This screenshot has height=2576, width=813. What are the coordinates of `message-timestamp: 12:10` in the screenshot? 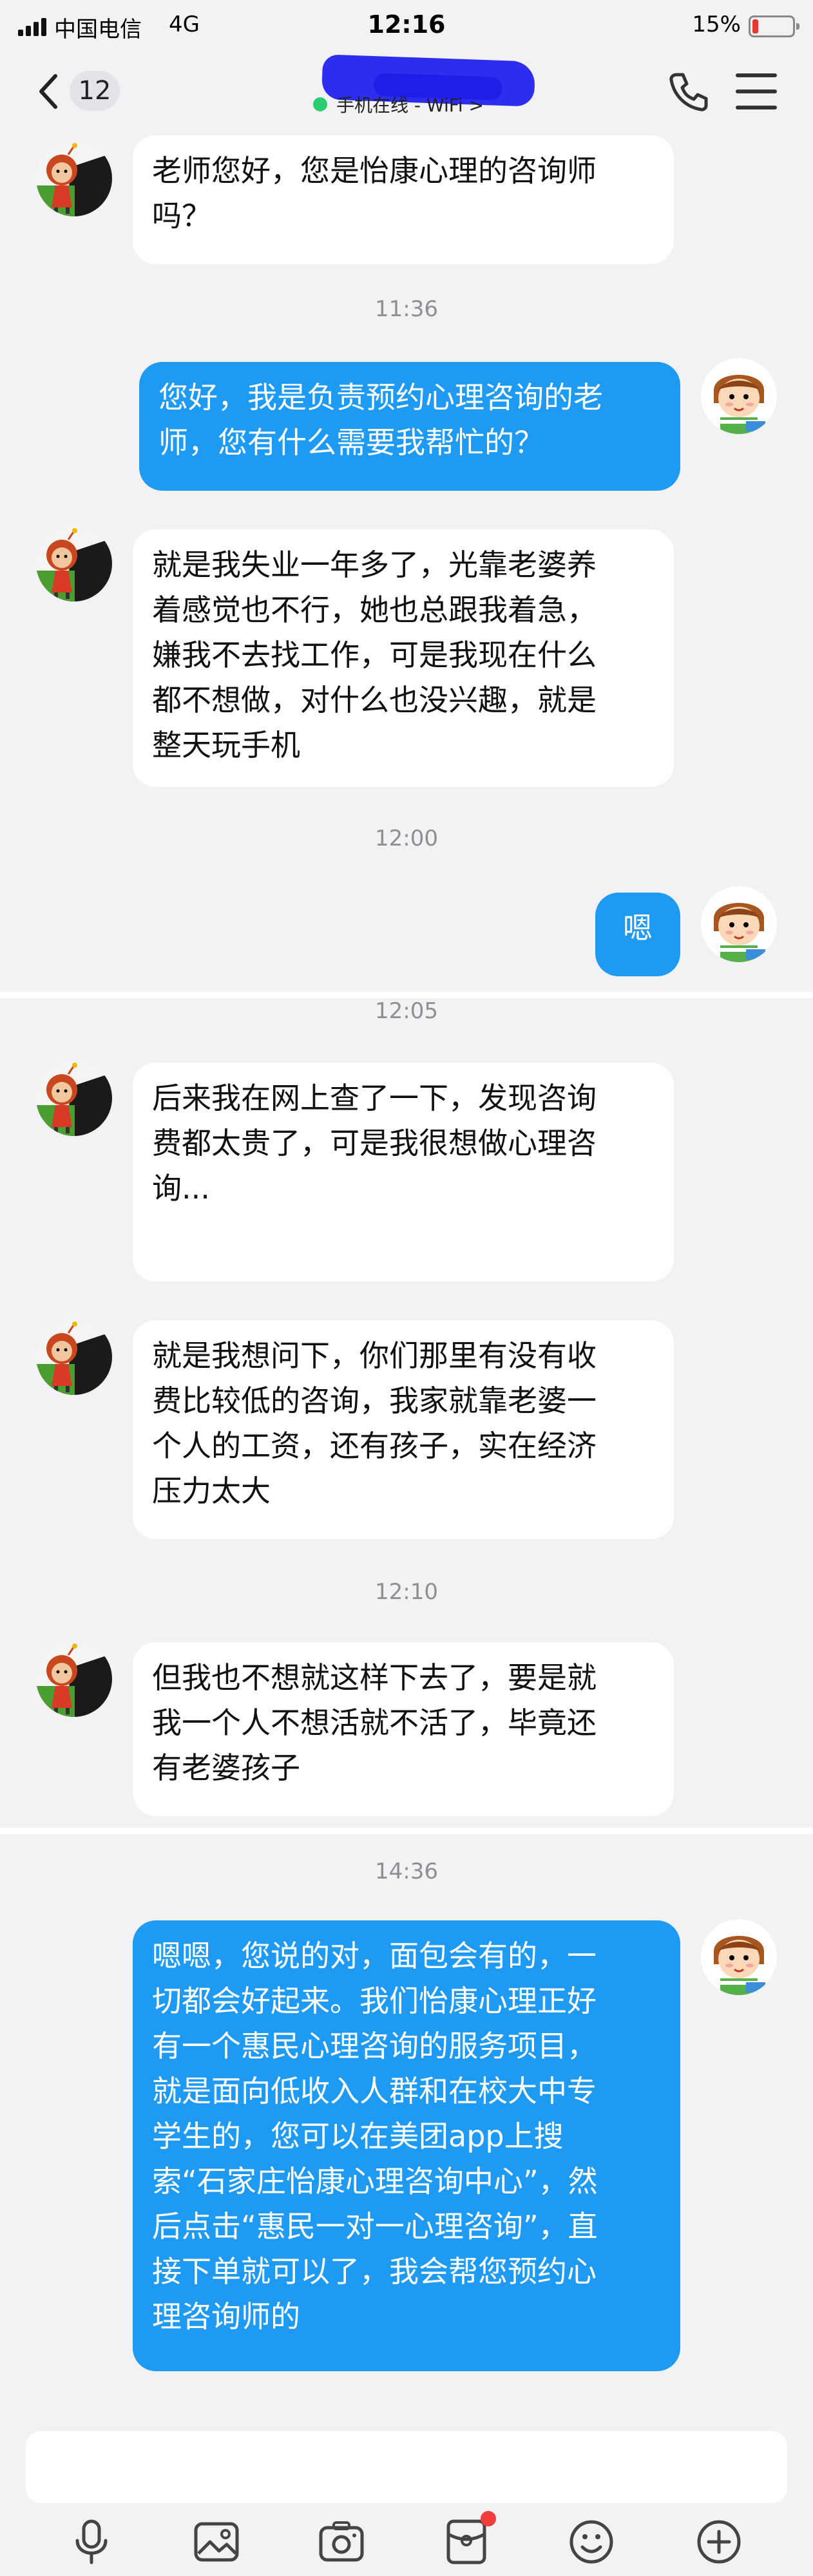 It's located at (406, 1592).